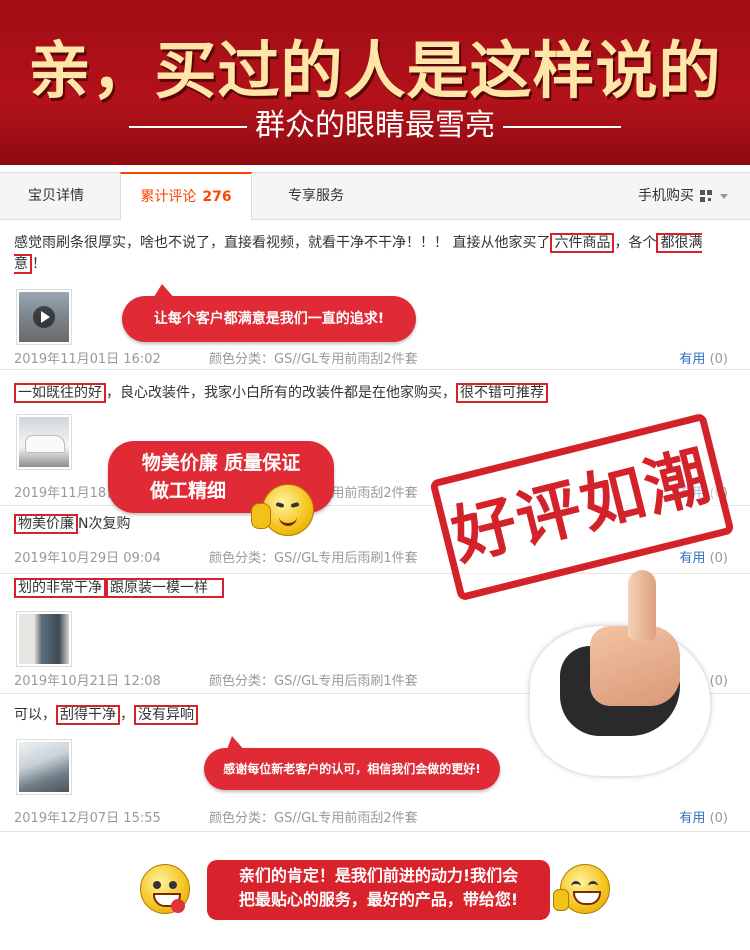 This screenshot has width=750, height=950. What do you see at coordinates (352, 769) in the screenshot?
I see `bubble-text: 感谢每位新老客户的认可，相信我们会做的更好!` at bounding box center [352, 769].